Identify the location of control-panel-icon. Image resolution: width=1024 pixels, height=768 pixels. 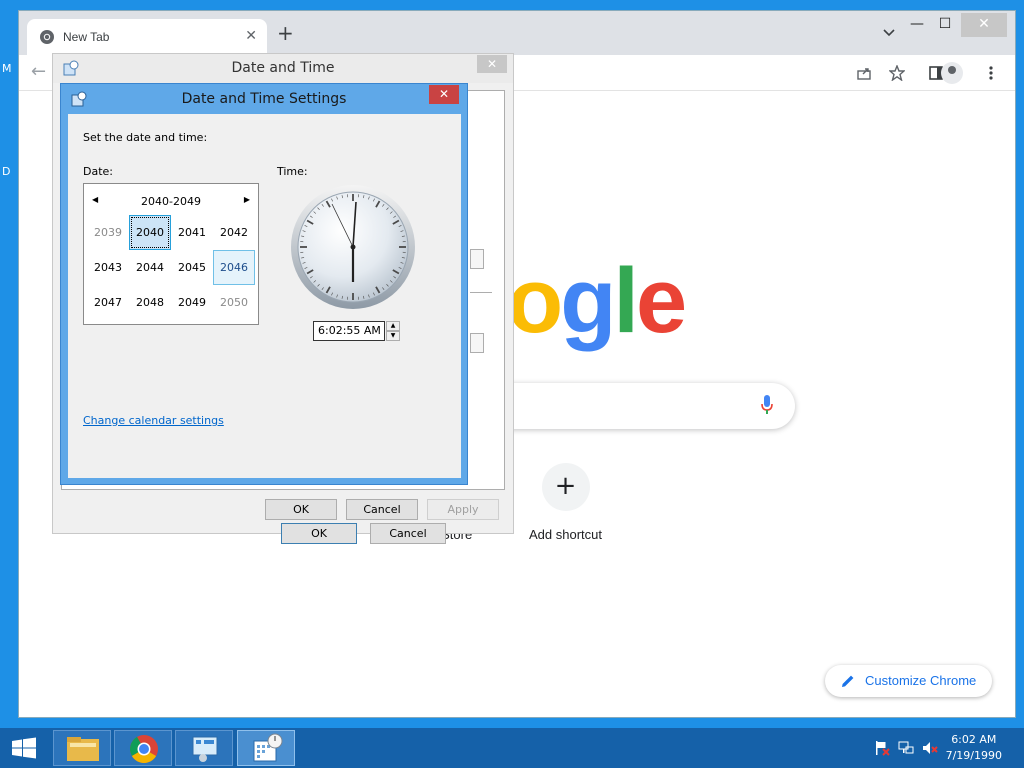
(205, 749).